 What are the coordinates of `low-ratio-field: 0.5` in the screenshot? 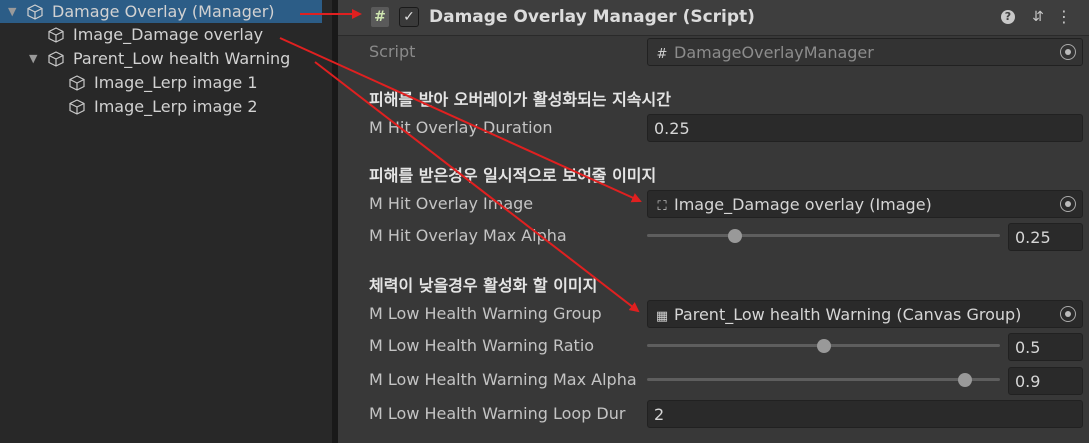 It's located at (1045, 347).